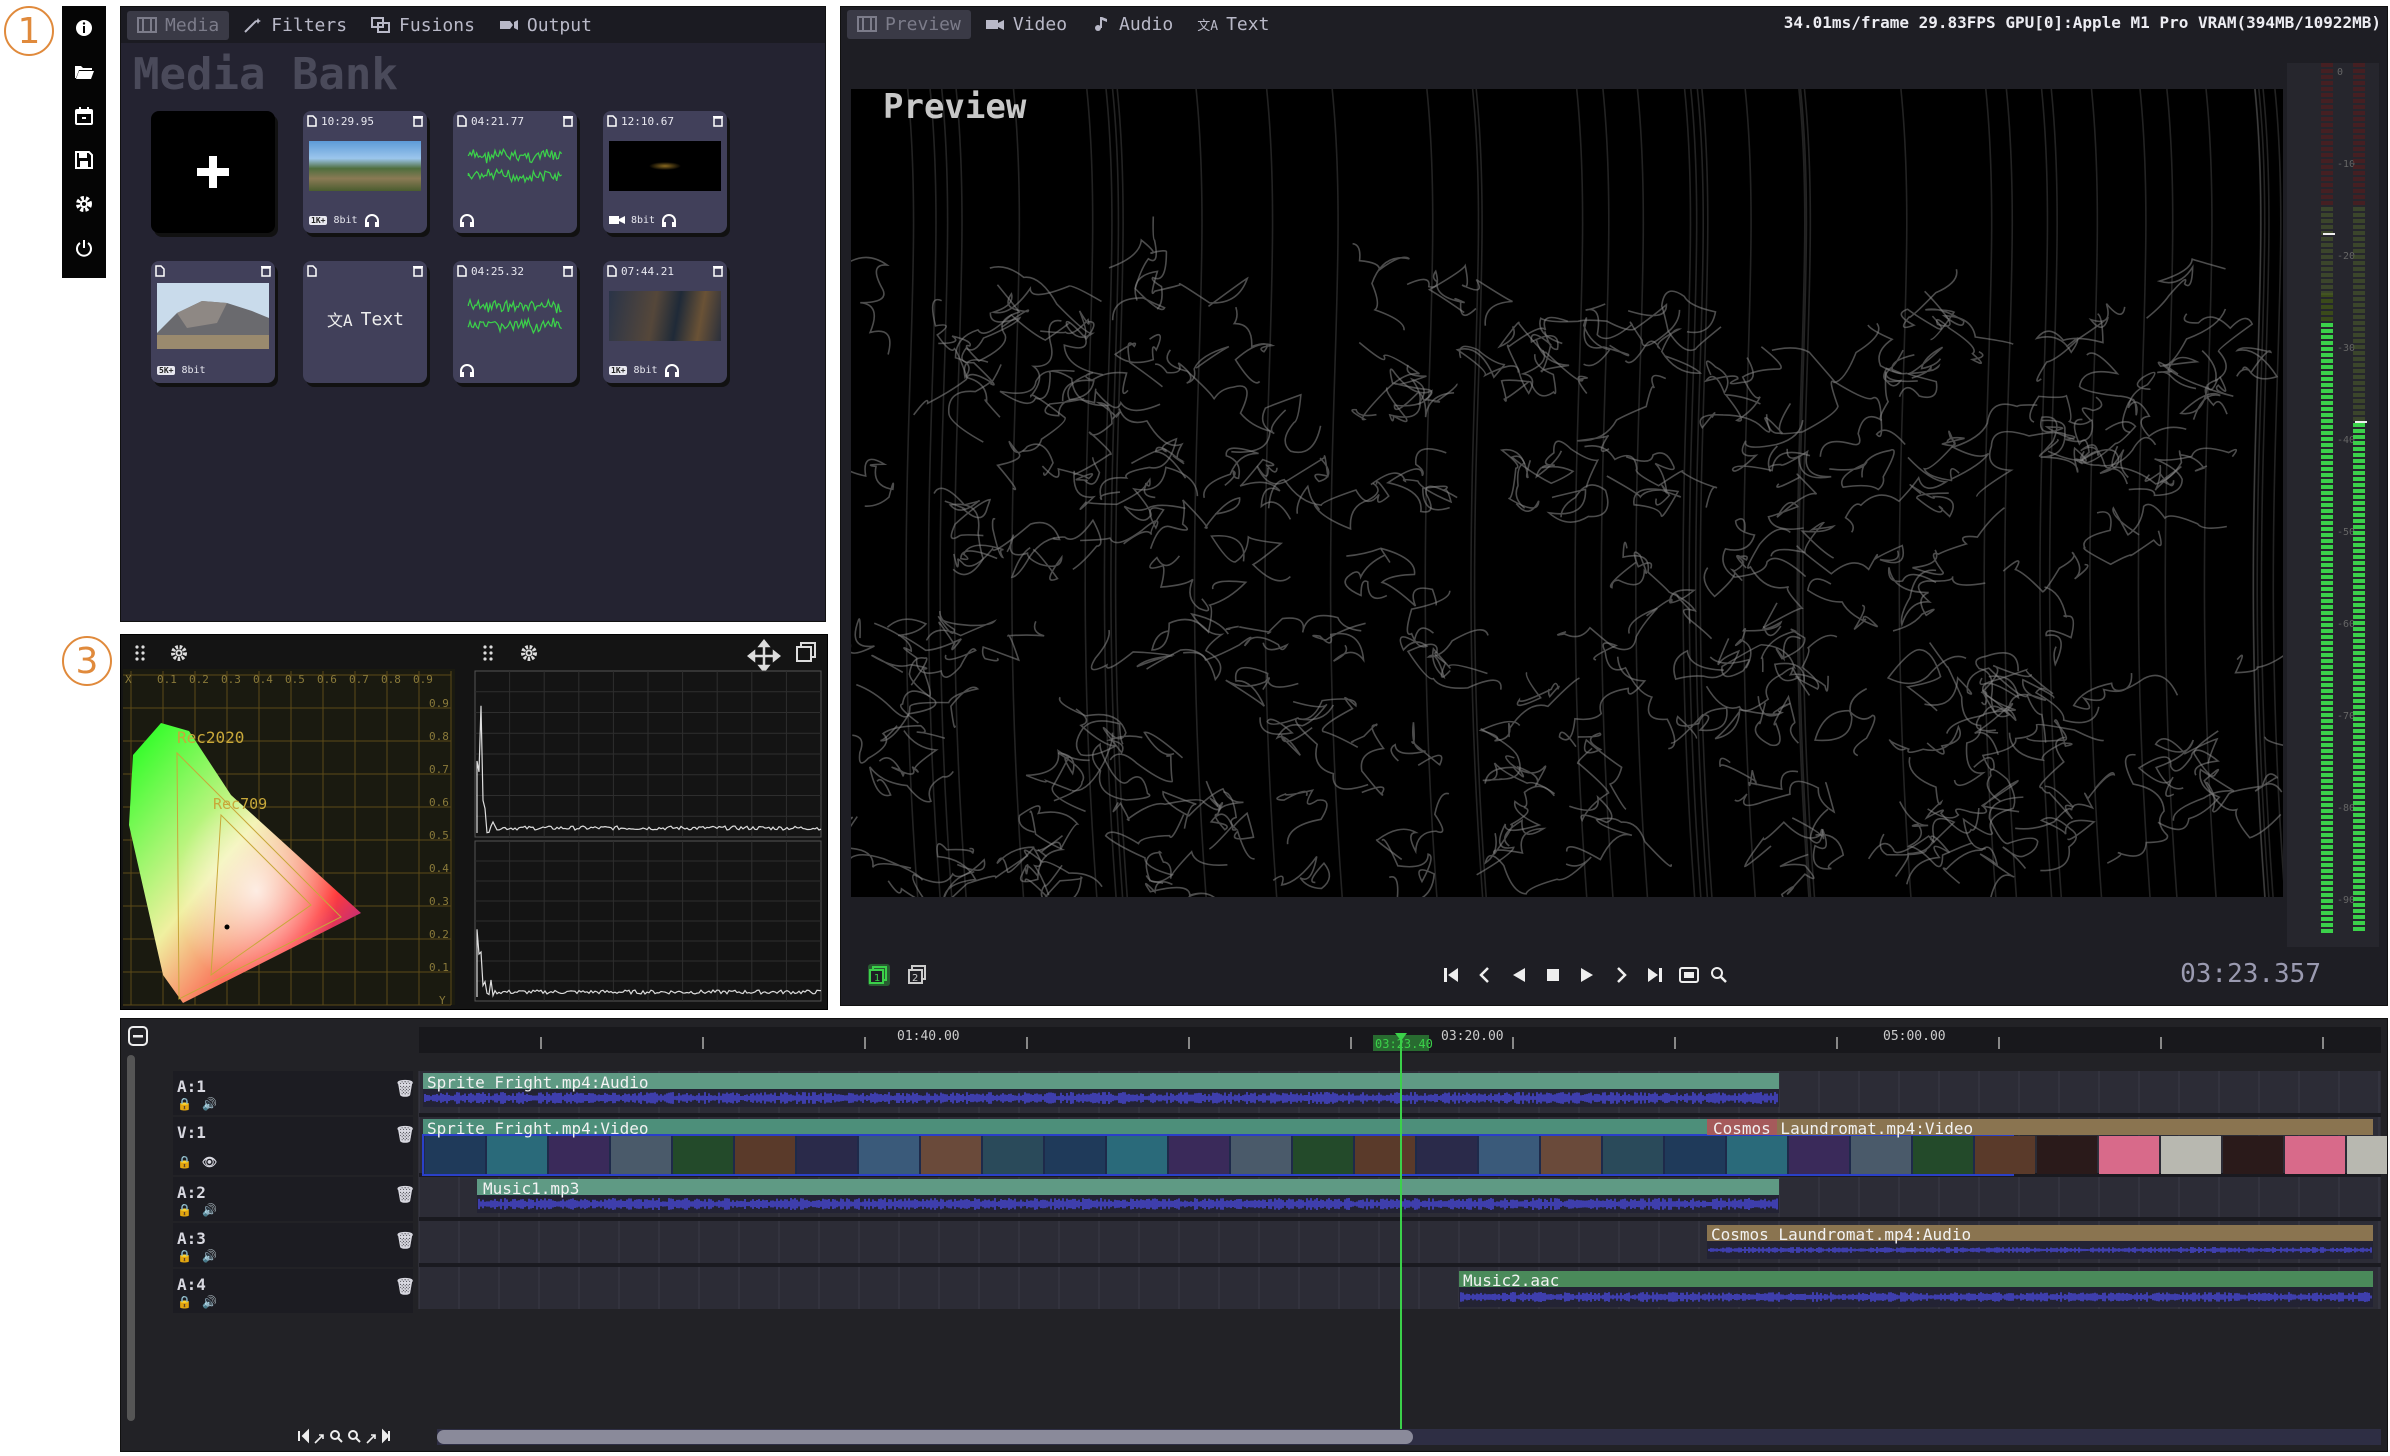  What do you see at coordinates (294, 1146) in the screenshot?
I see `track-header-v1: V:1 🗑 🔒 👁` at bounding box center [294, 1146].